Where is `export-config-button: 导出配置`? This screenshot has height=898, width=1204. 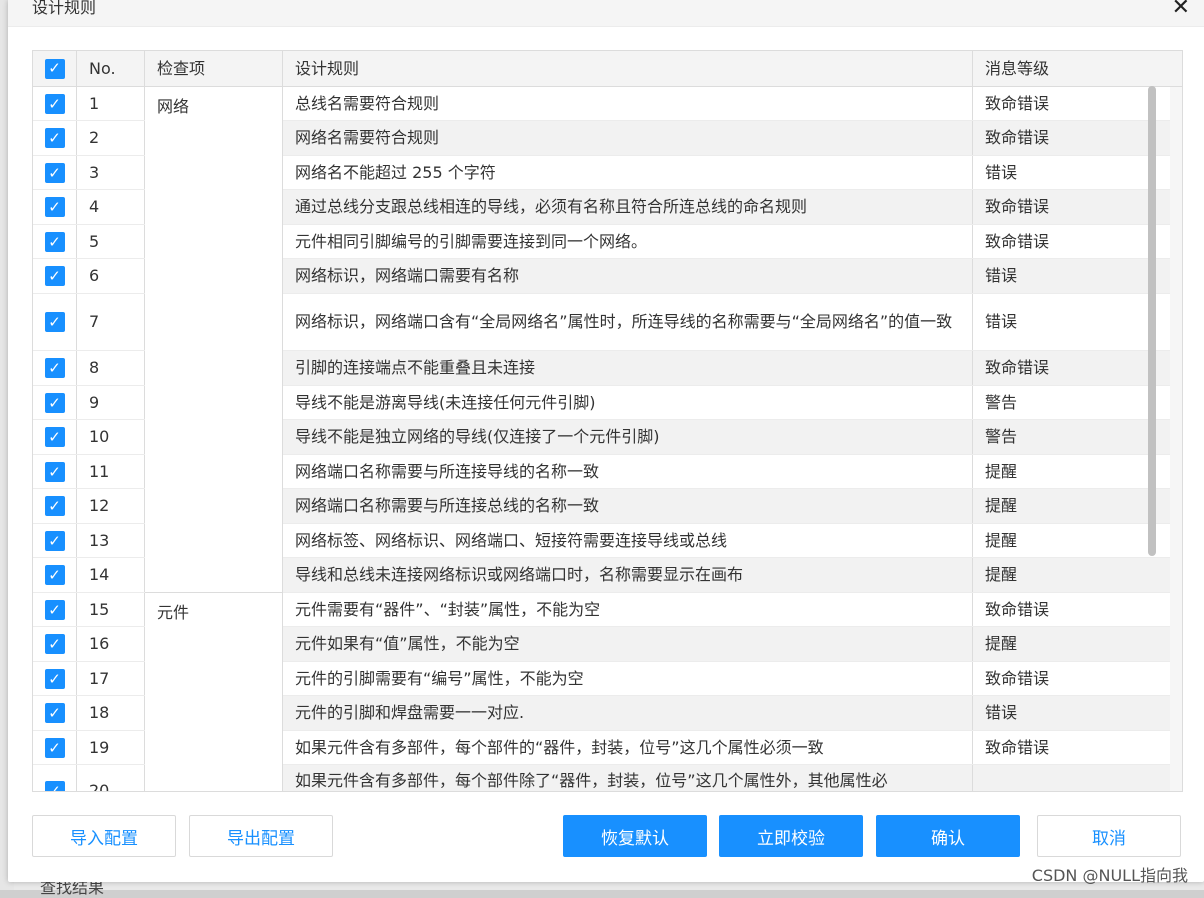 export-config-button: 导出配置 is located at coordinates (261, 836).